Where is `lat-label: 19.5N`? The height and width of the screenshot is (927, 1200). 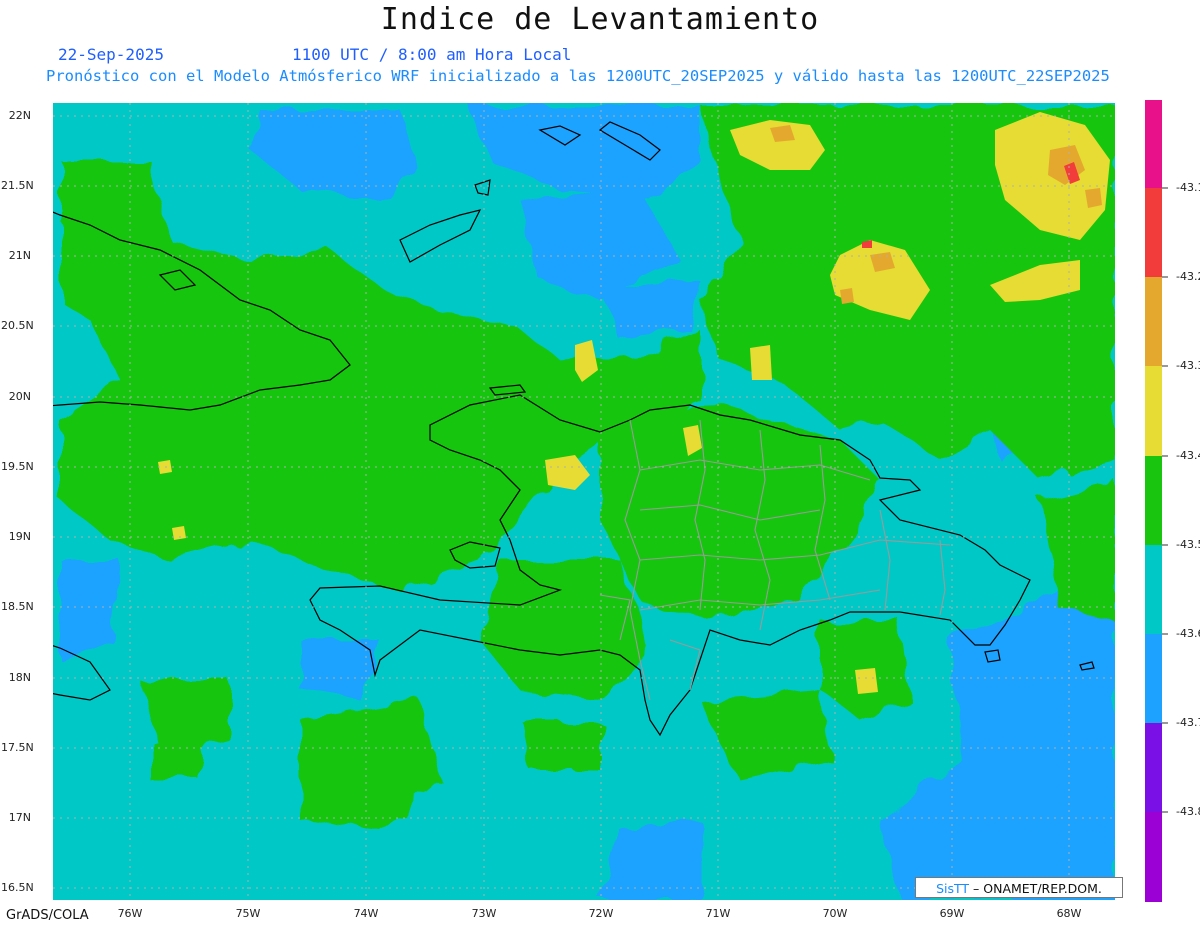
lat-label: 19.5N is located at coordinates (17, 466).